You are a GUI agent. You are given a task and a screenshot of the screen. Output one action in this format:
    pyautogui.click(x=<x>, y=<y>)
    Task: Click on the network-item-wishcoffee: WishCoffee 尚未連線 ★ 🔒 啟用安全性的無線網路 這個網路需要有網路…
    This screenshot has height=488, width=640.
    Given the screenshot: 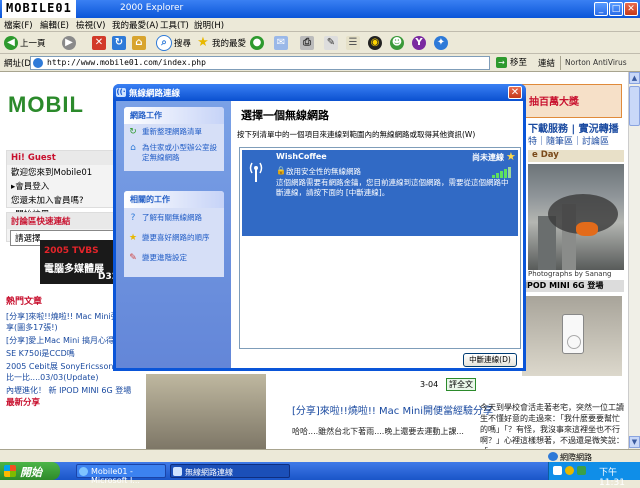 What is the action you would take?
    pyautogui.click(x=380, y=193)
    